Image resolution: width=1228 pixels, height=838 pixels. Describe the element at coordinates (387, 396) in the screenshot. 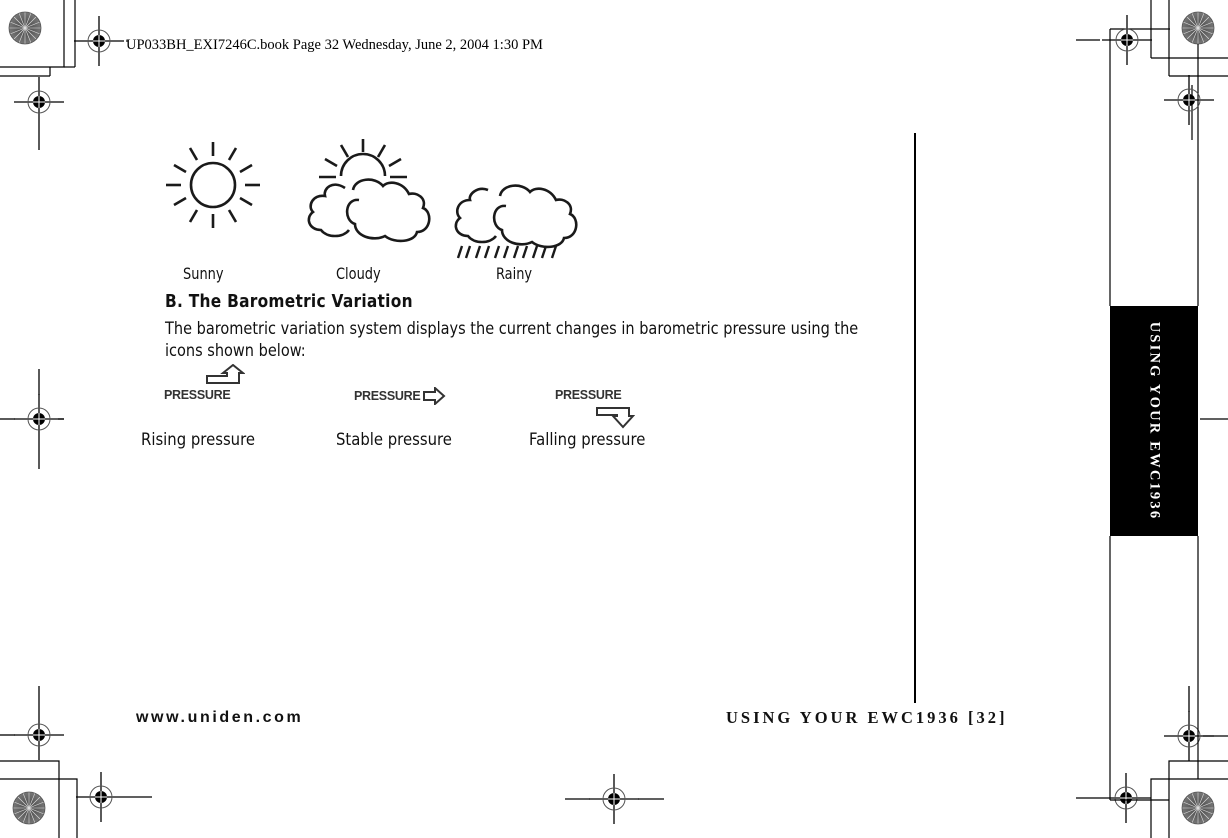

I see `pressure-word-stable: PRESSURE` at that location.